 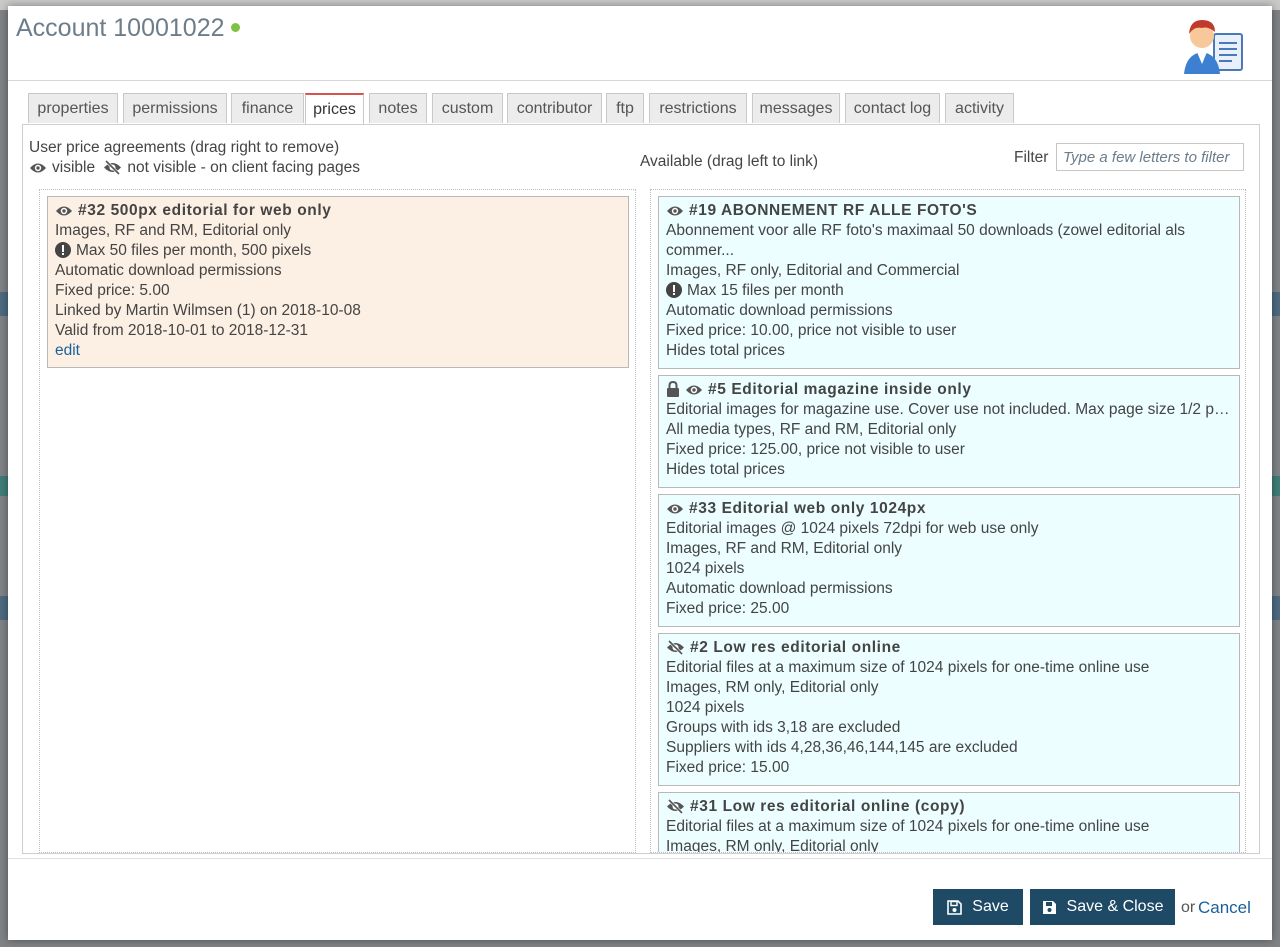 I want to click on card-title: #19 ABONNEMENT RF ALLE FOTO'S, so click(x=949, y=211).